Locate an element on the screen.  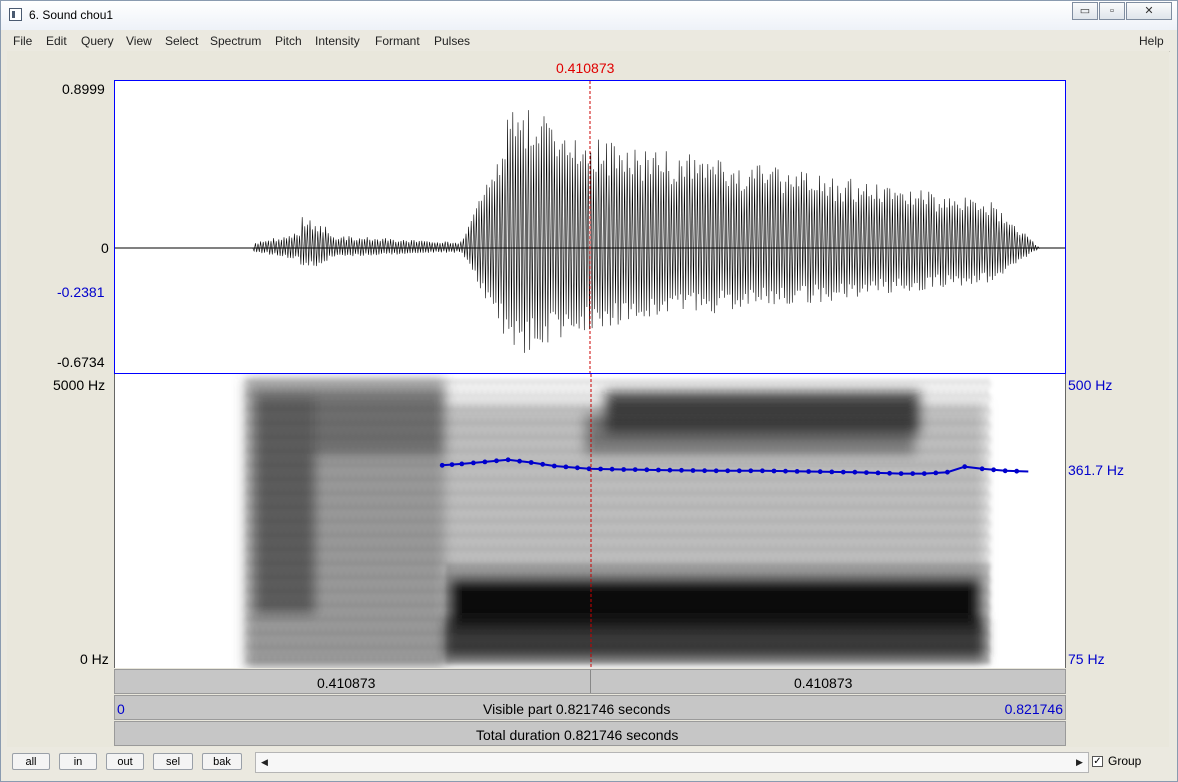
group-label: Group is located at coordinates (1125, 761).